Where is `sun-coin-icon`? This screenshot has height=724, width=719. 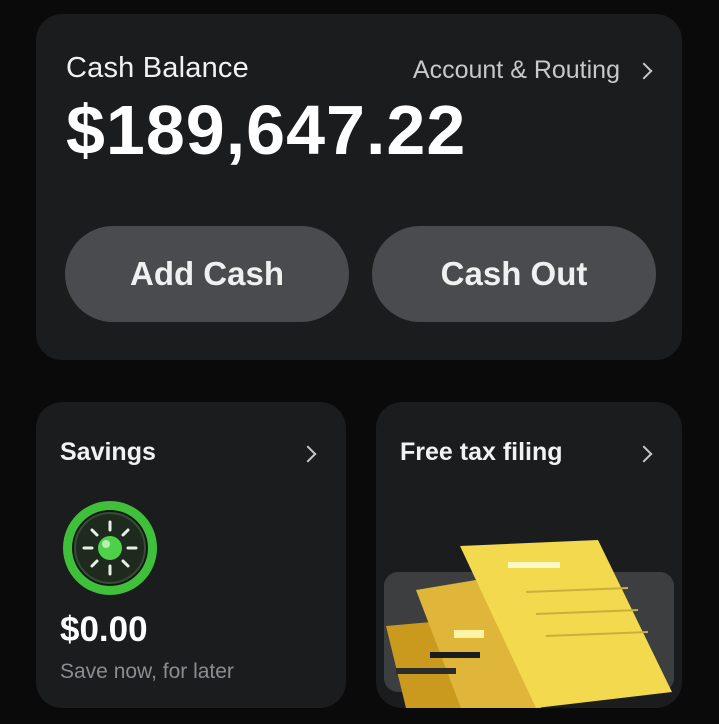
sun-coin-icon is located at coordinates (110, 548).